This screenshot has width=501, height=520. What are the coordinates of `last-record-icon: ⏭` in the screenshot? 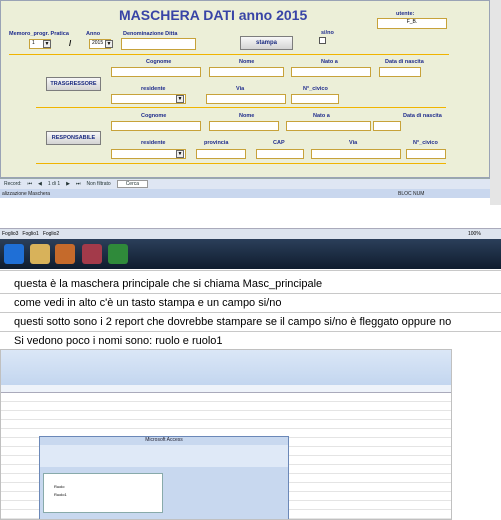 It's located at (78, 184).